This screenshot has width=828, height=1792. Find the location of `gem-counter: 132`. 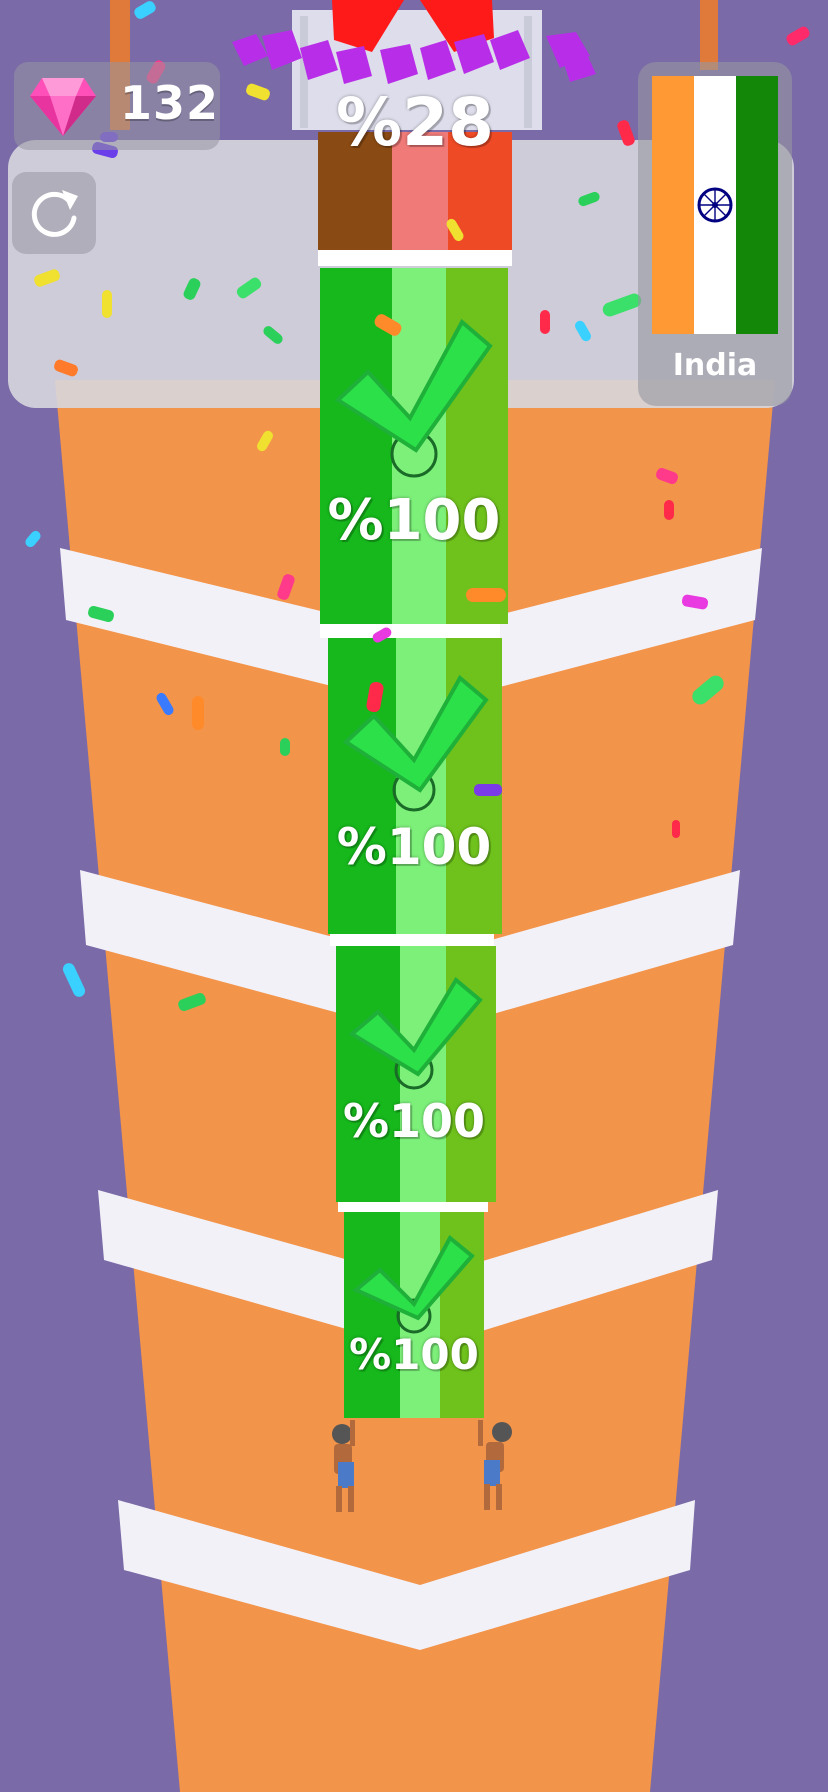

gem-counter: 132 is located at coordinates (117, 106).